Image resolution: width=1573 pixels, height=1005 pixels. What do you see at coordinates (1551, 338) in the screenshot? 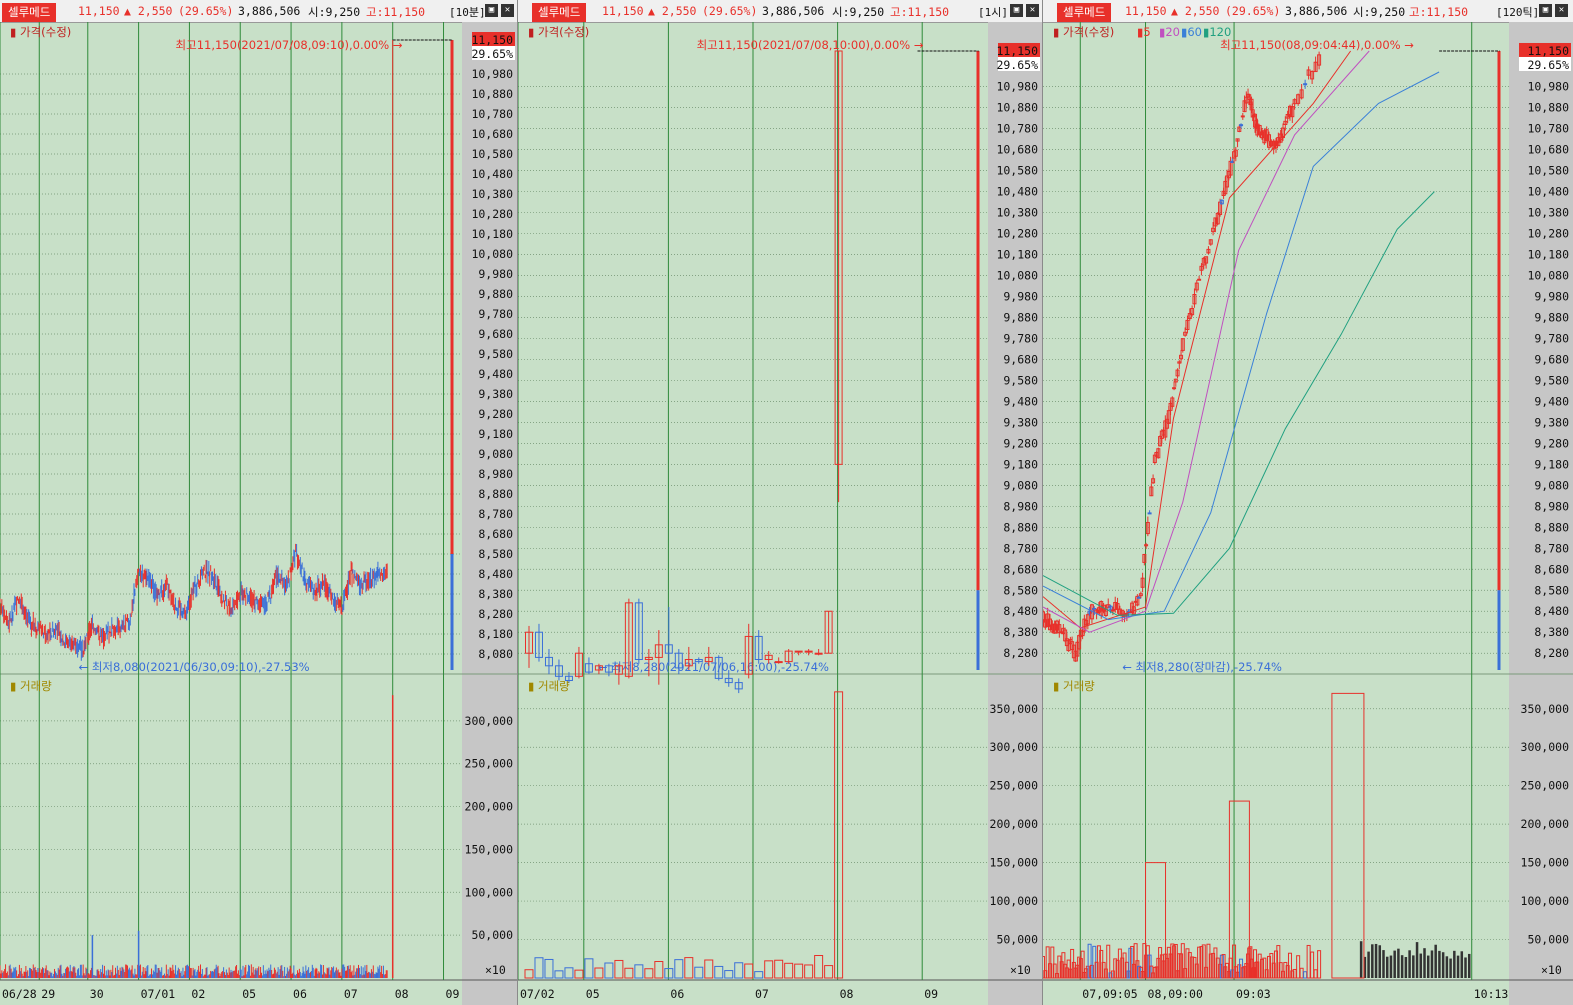
I see `price-tick-label: 9,780` at bounding box center [1551, 338].